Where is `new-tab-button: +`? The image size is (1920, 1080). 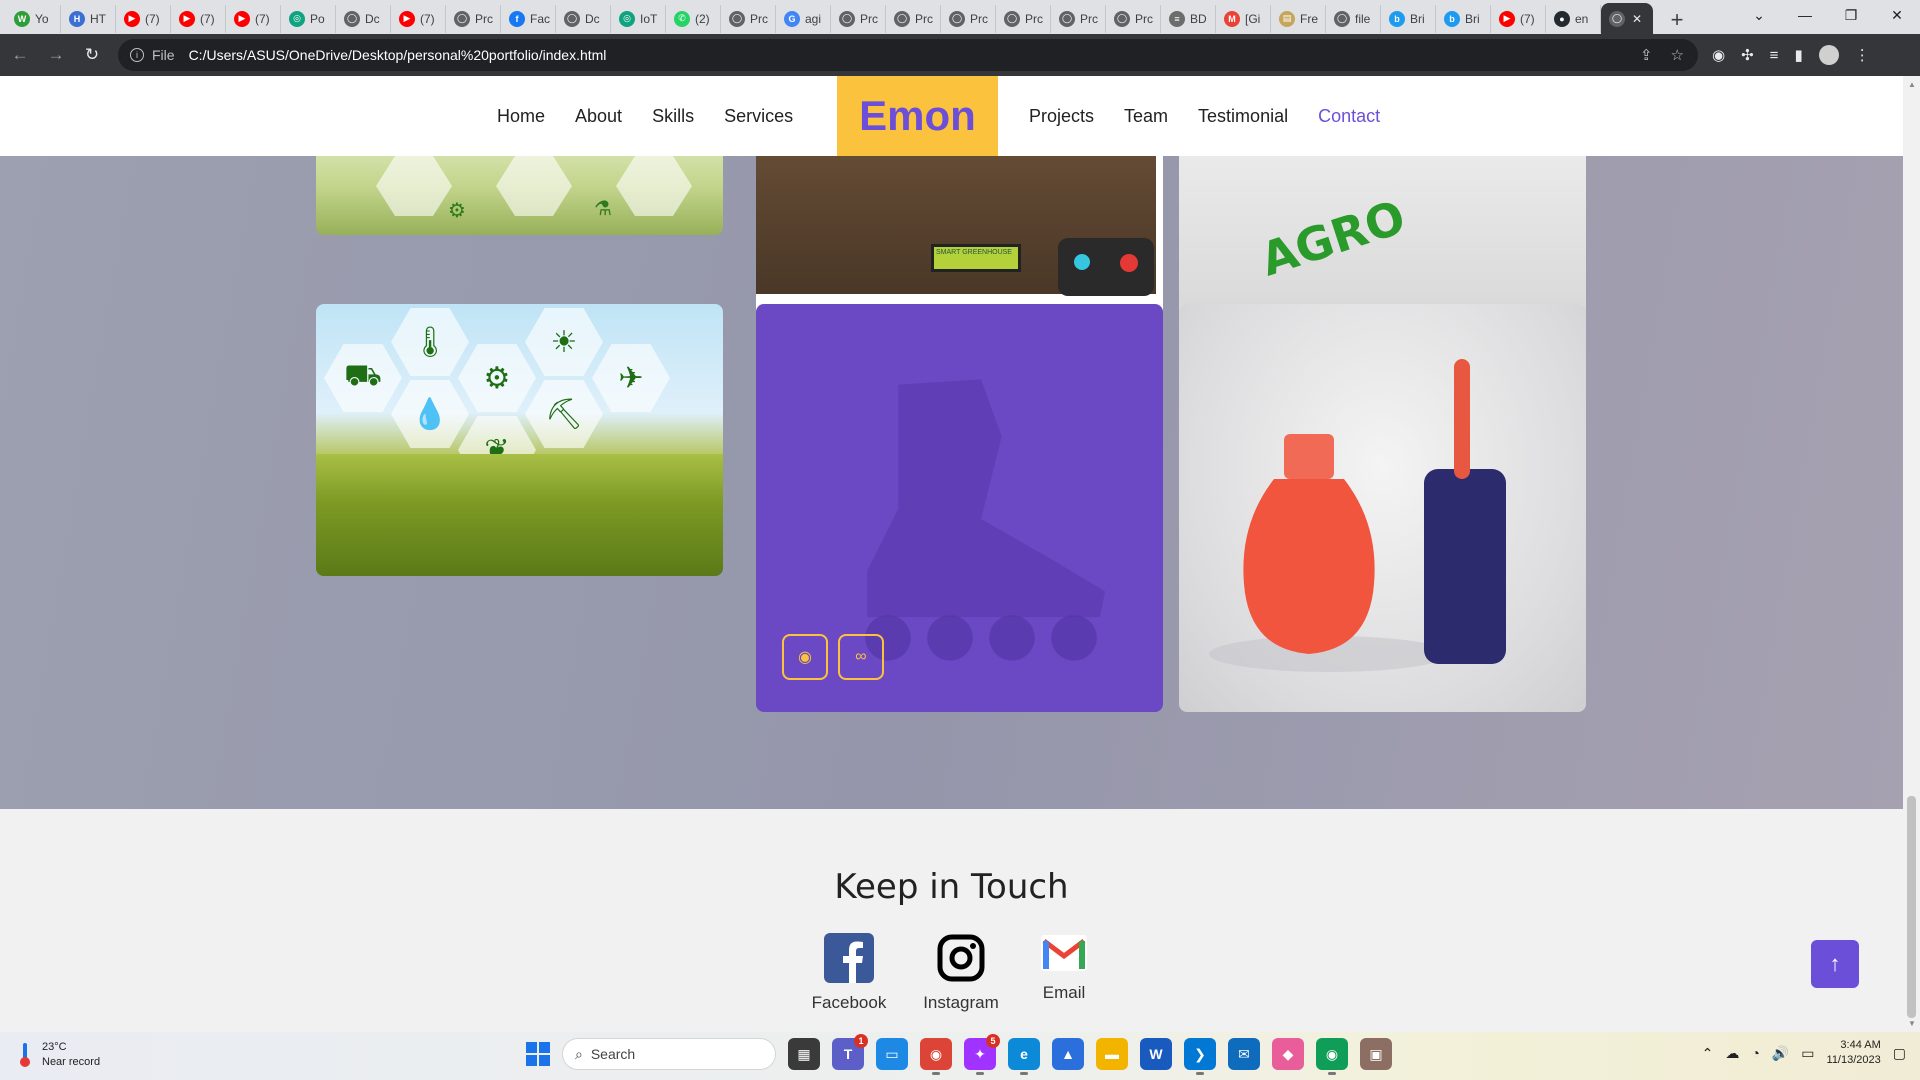 new-tab-button: + is located at coordinates (1677, 20).